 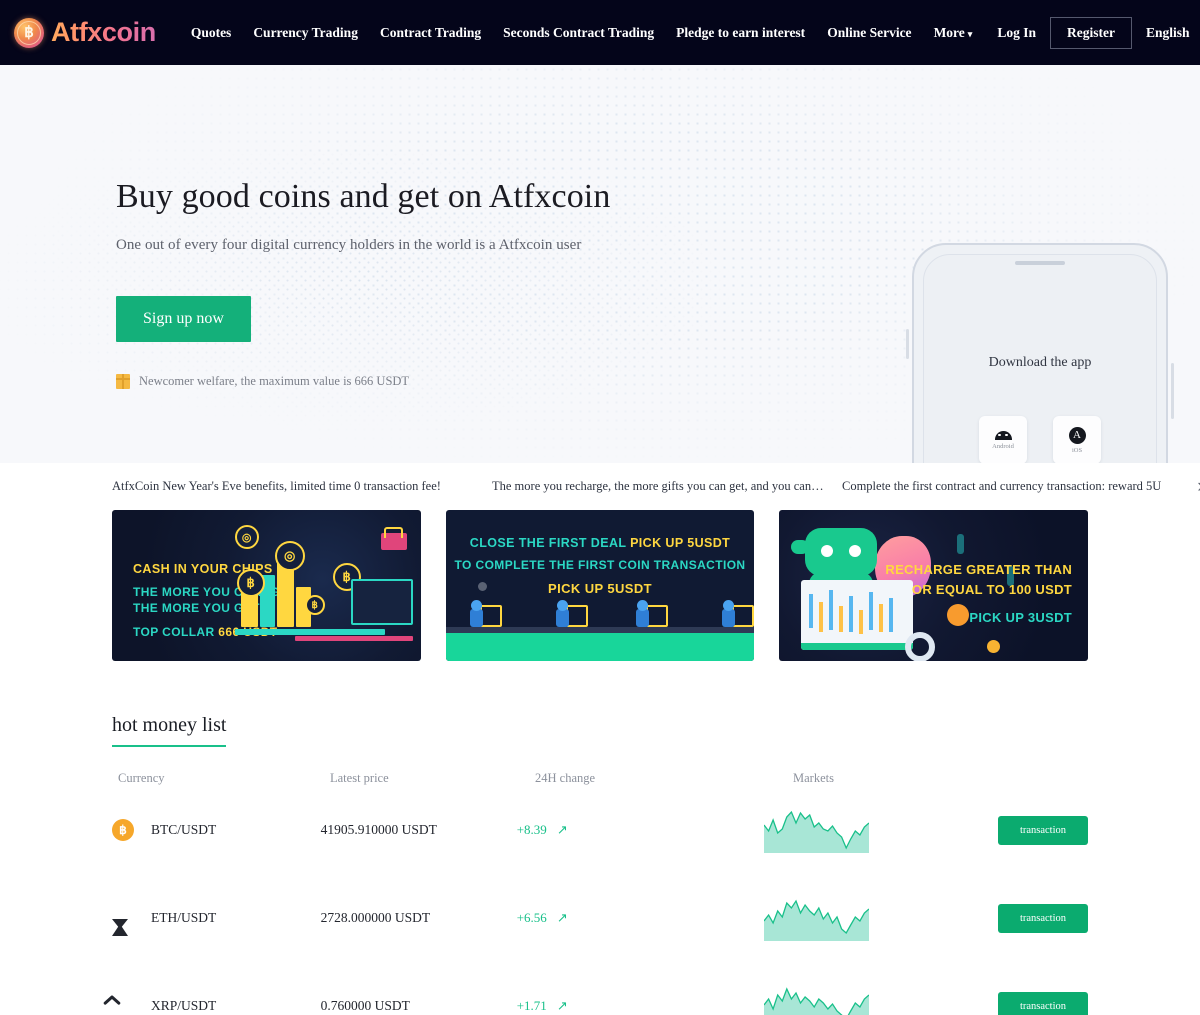 What do you see at coordinates (1077, 450) in the screenshot?
I see `ios-label: iOS` at bounding box center [1077, 450].